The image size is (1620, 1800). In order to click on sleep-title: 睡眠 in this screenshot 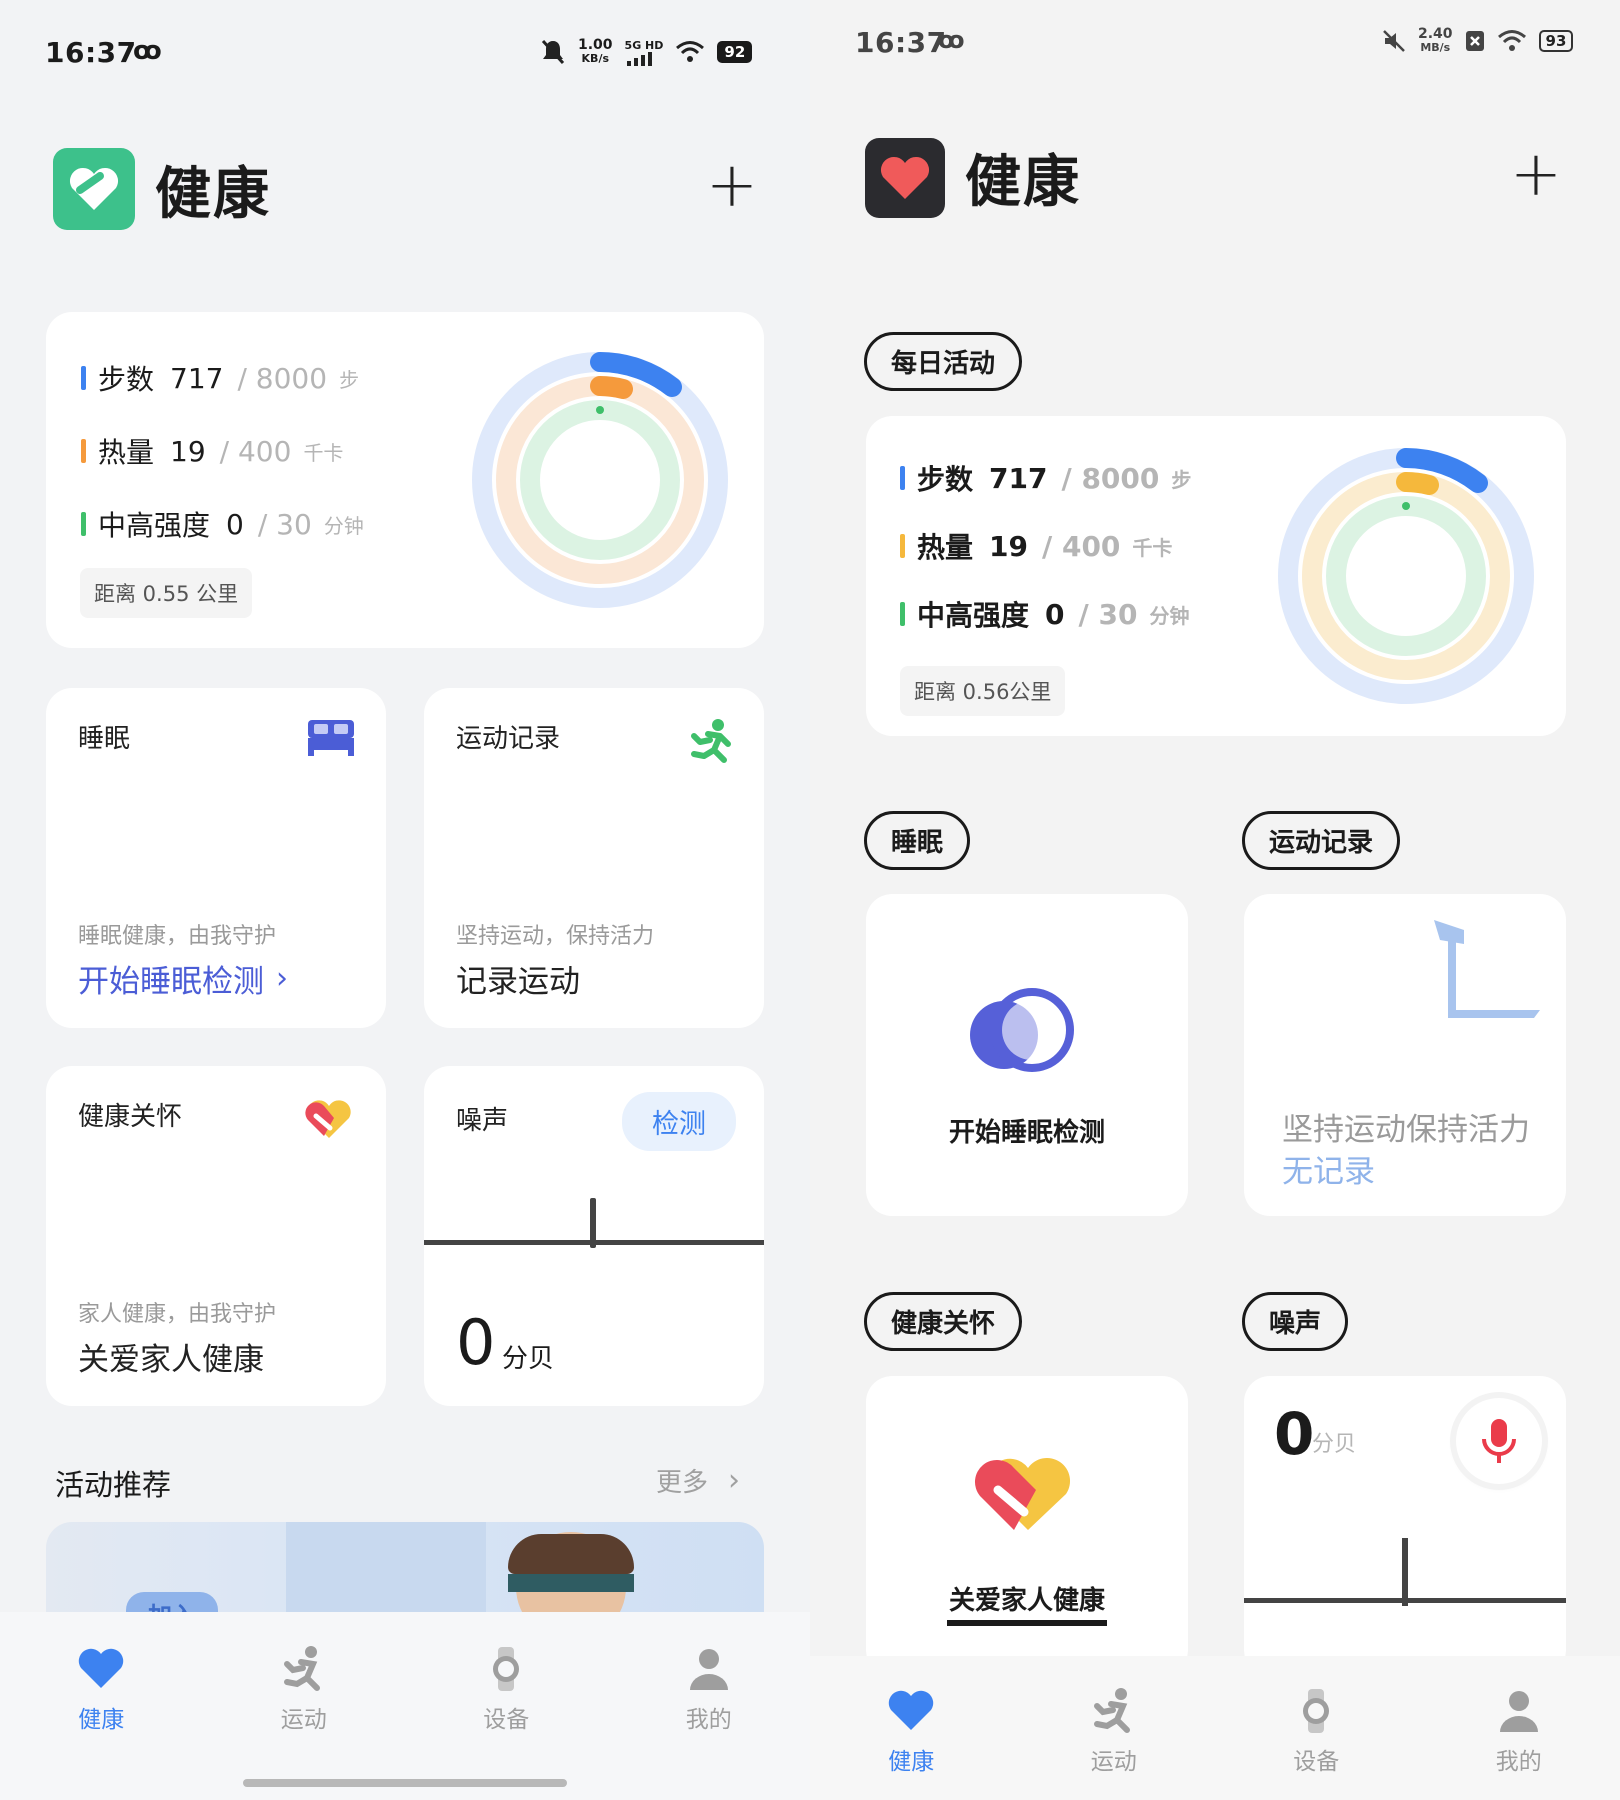, I will do `click(104, 739)`.